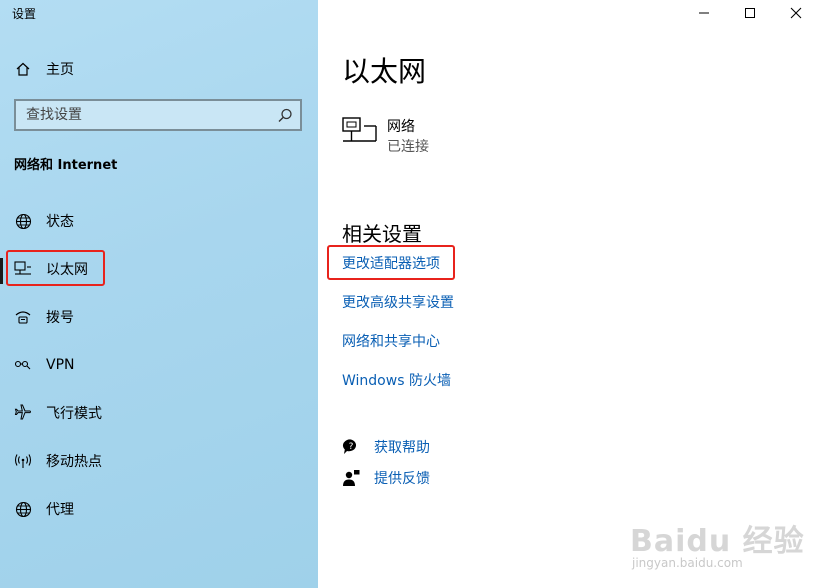  Describe the element at coordinates (391, 341) in the screenshot. I see `network-sharing-center-link: 网络和共享中心` at that location.